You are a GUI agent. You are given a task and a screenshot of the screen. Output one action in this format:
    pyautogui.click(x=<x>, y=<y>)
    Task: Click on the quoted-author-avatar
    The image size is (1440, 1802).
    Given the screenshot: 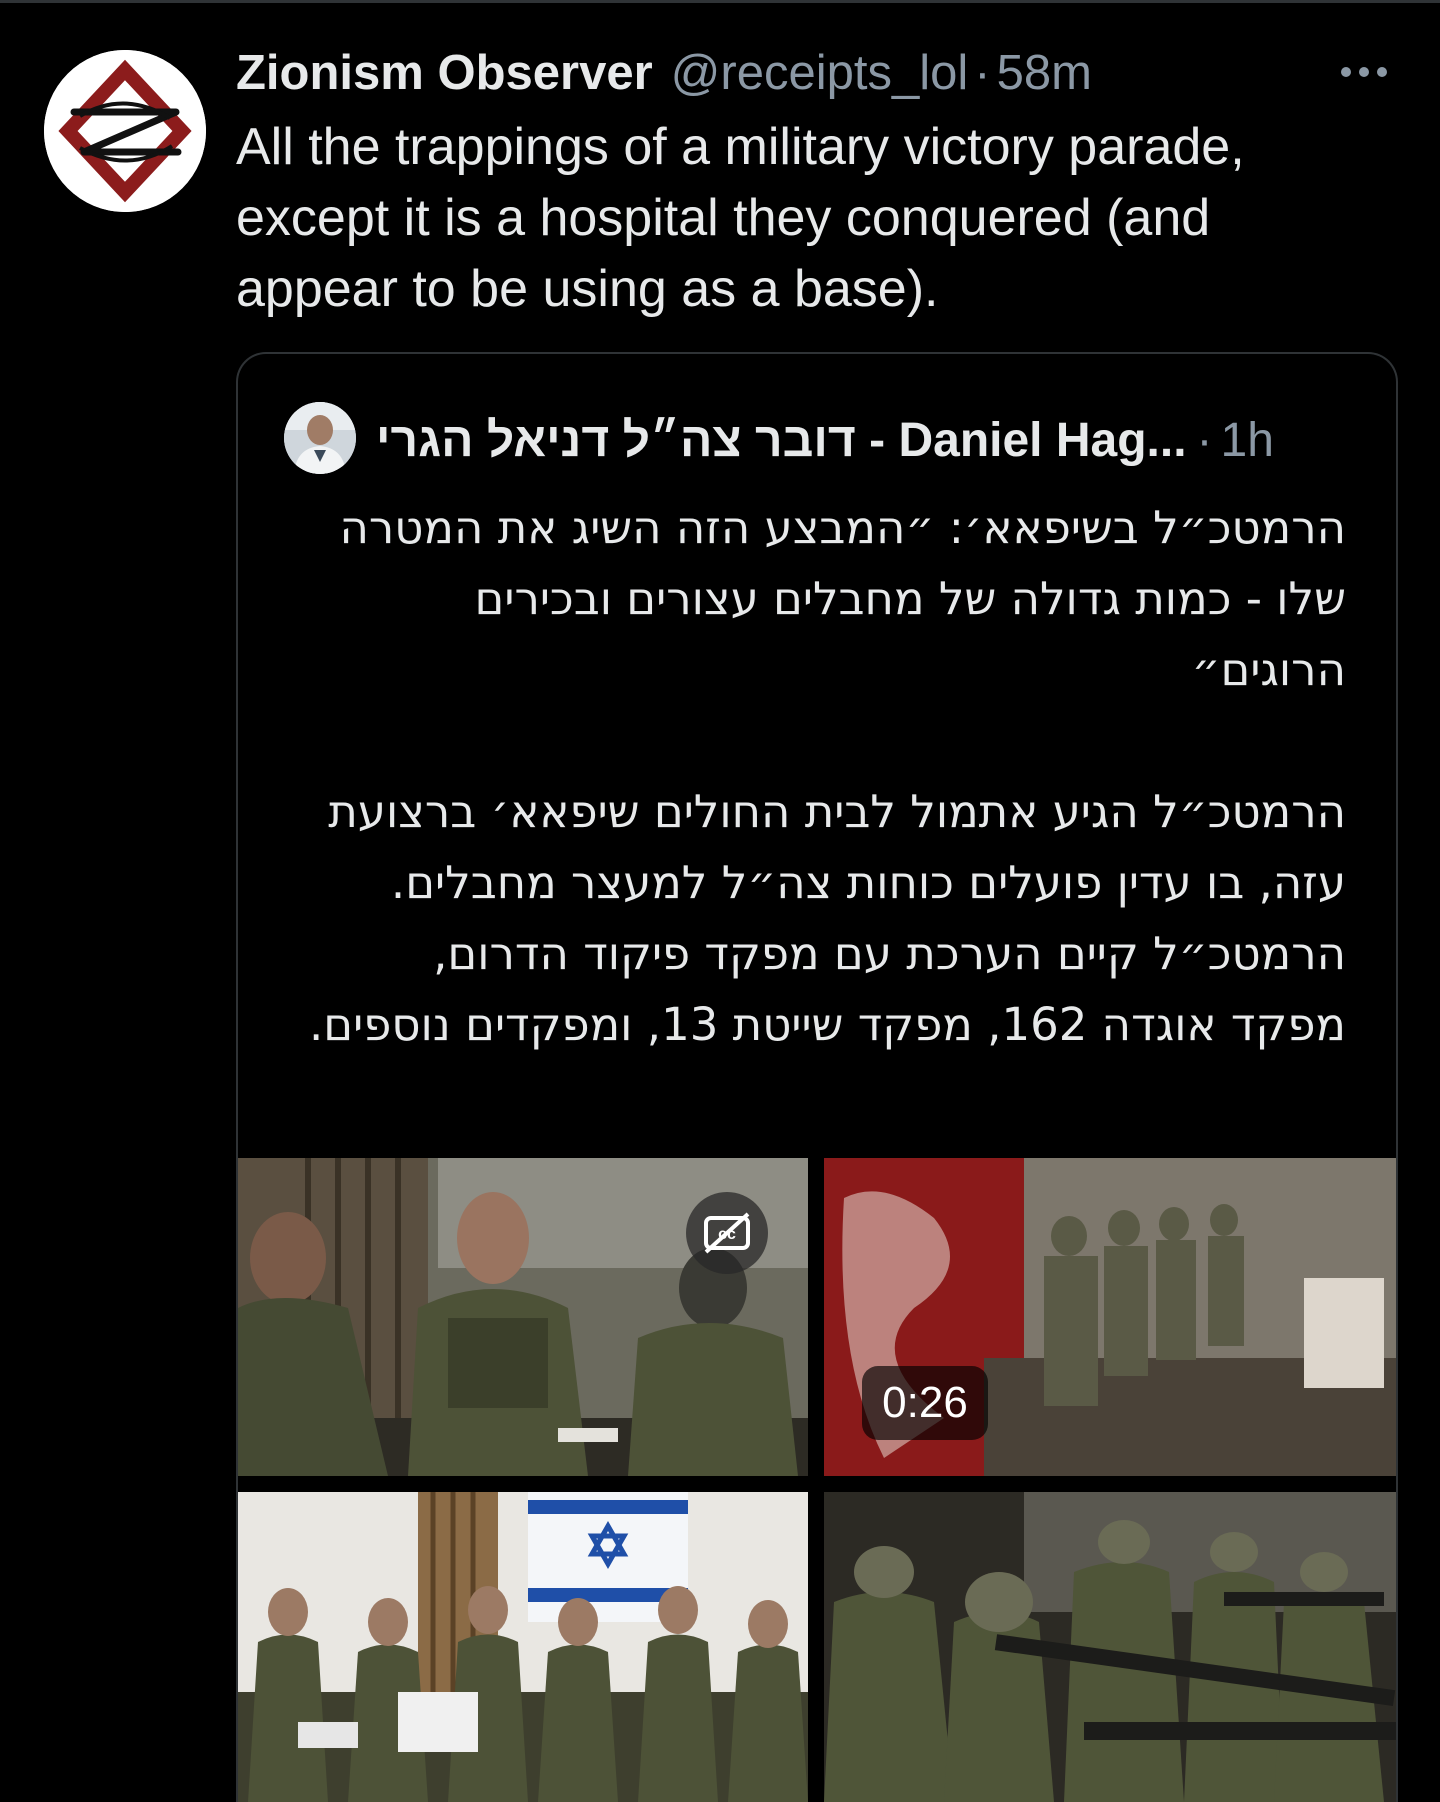 What is the action you would take?
    pyautogui.click(x=320, y=438)
    